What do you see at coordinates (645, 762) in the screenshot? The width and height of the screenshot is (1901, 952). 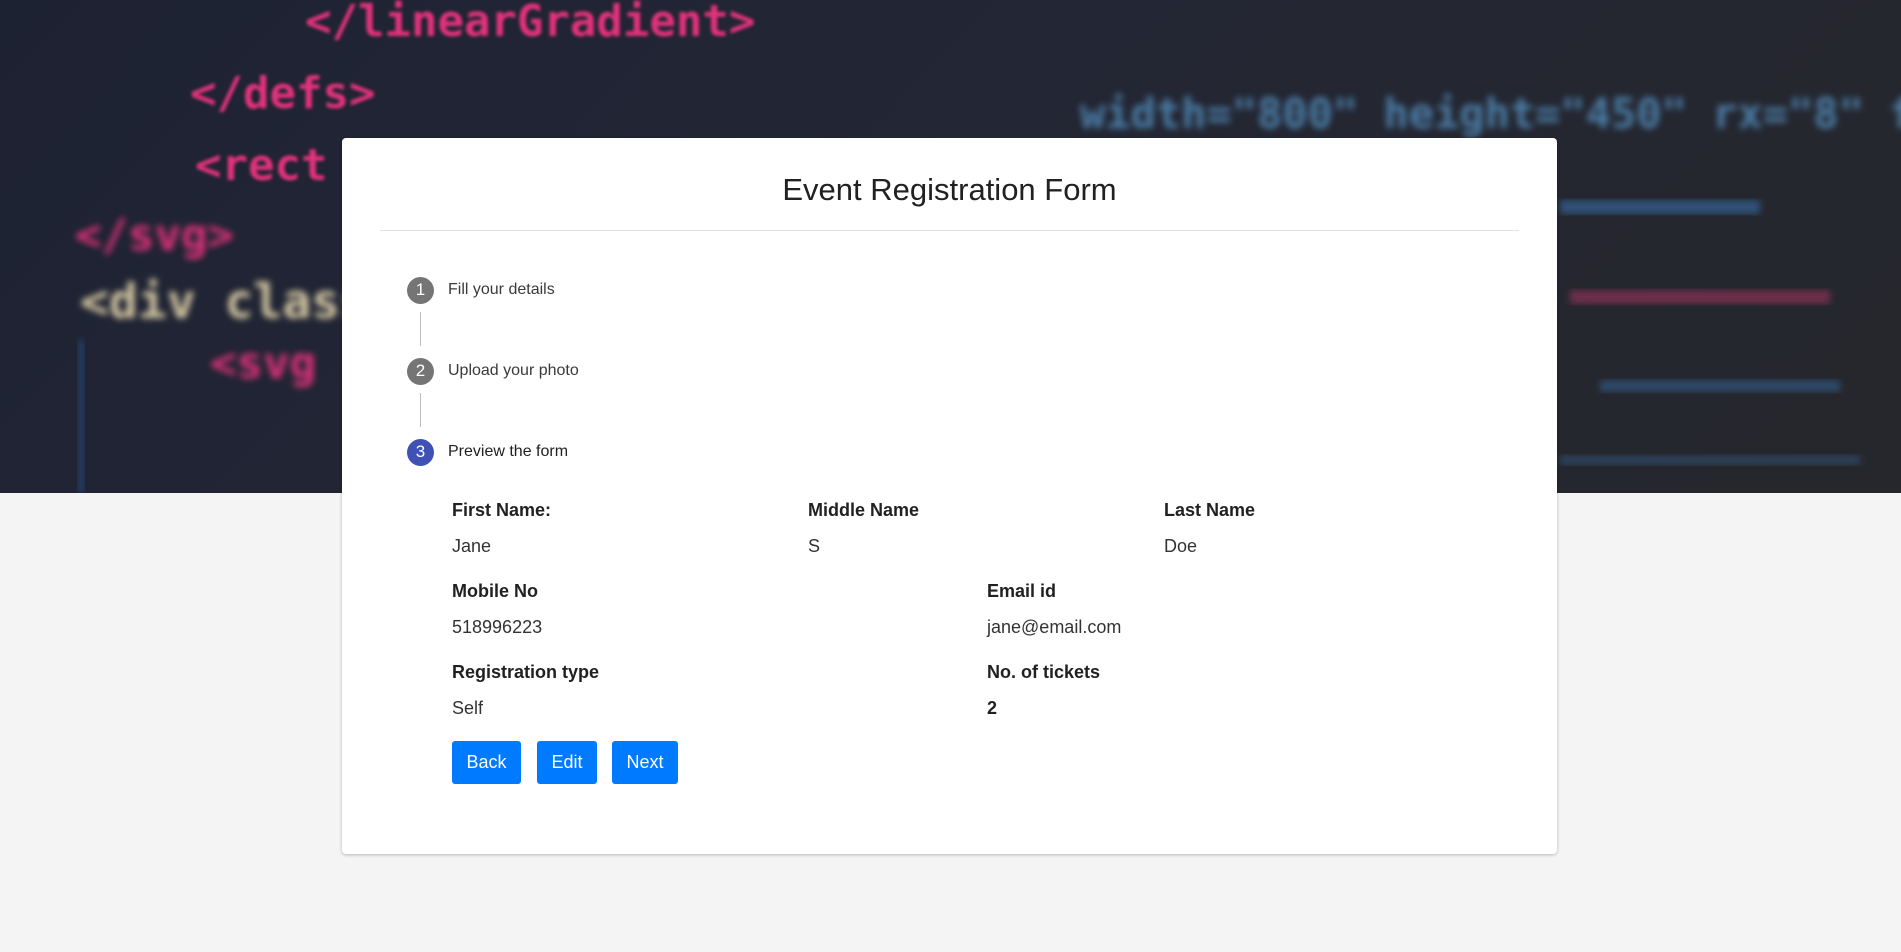 I see `next-button: Next` at bounding box center [645, 762].